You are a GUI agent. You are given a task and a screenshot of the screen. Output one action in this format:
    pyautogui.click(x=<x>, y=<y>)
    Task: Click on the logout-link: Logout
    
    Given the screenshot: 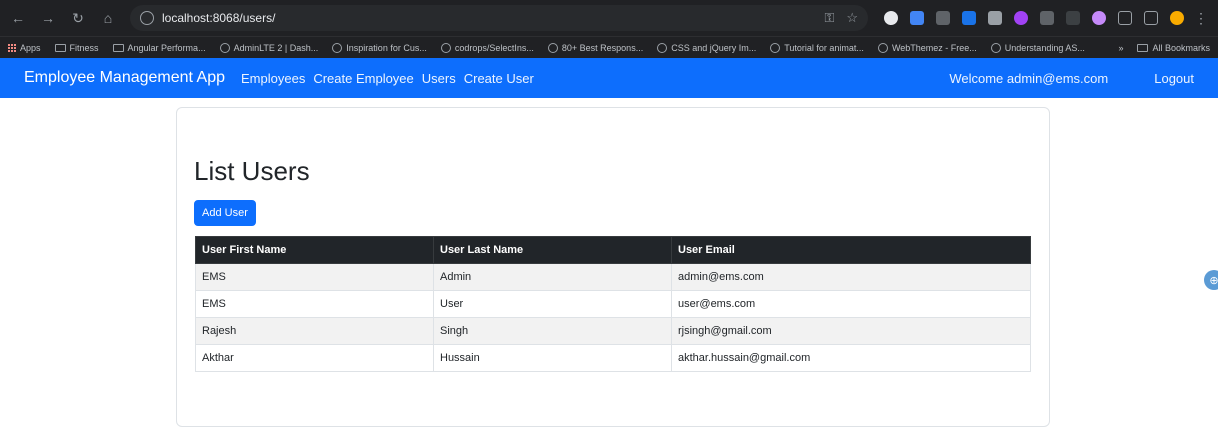 What is the action you would take?
    pyautogui.click(x=1174, y=78)
    